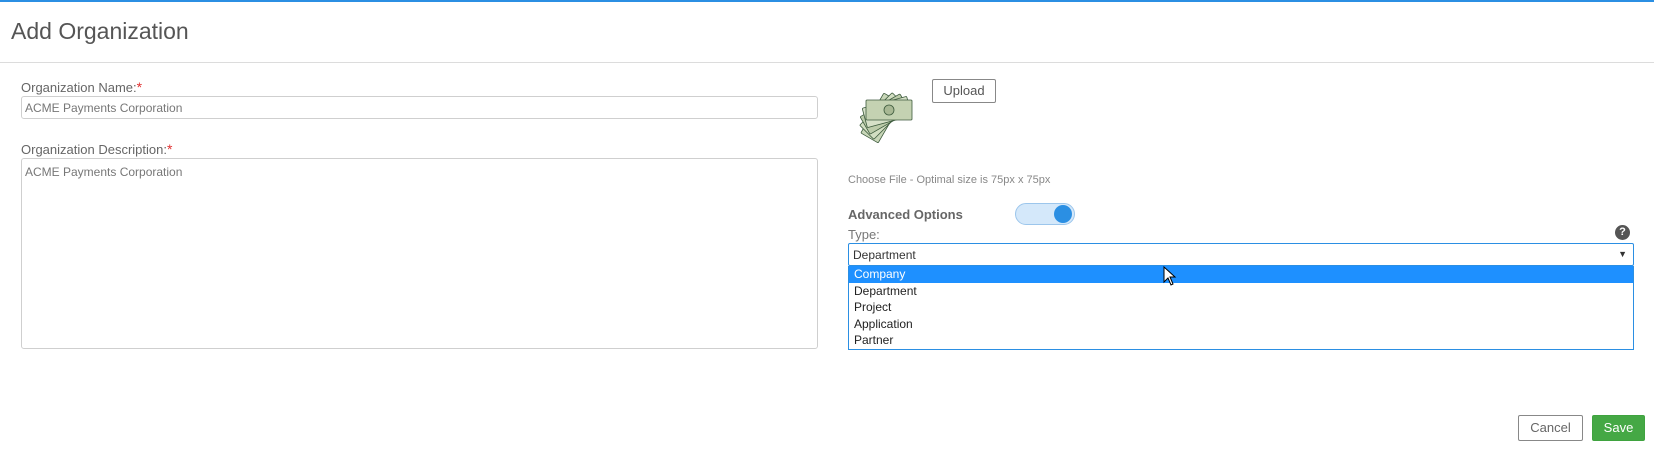 This screenshot has height=454, width=1654. Describe the element at coordinates (1550, 428) in the screenshot. I see `cancel-button: Cancel` at that location.